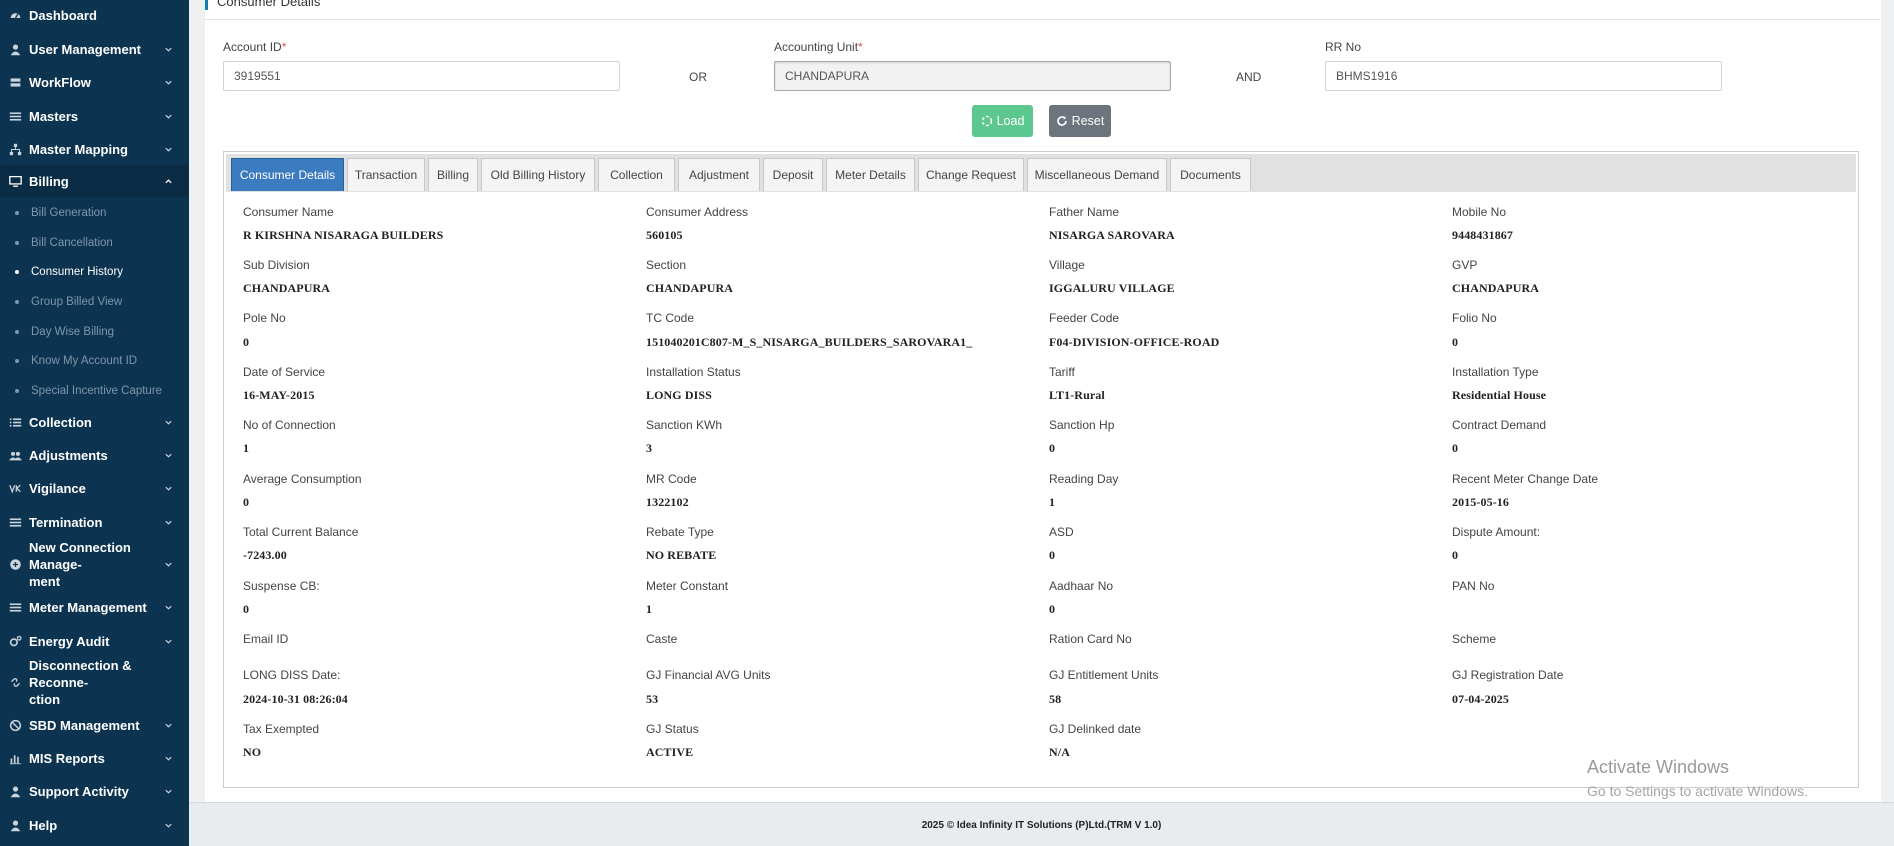  I want to click on sidebar-item-billing: Billing, so click(94, 181).